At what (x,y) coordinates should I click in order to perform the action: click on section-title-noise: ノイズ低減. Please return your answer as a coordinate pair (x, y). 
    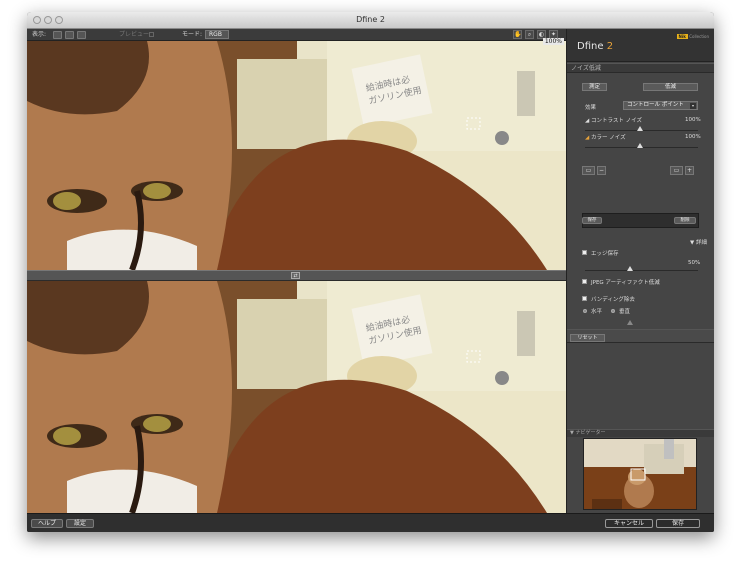
    Looking at the image, I should click on (586, 68).